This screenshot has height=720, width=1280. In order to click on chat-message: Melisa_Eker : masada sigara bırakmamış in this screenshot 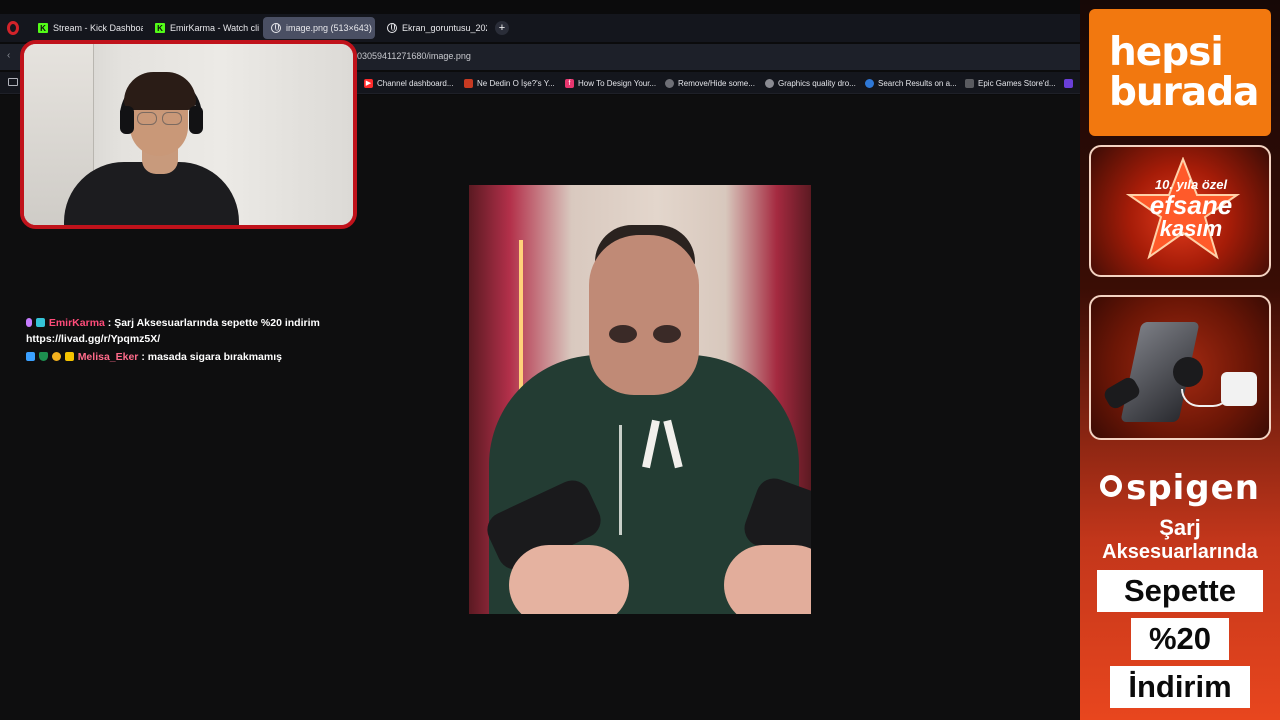, I will do `click(186, 357)`.